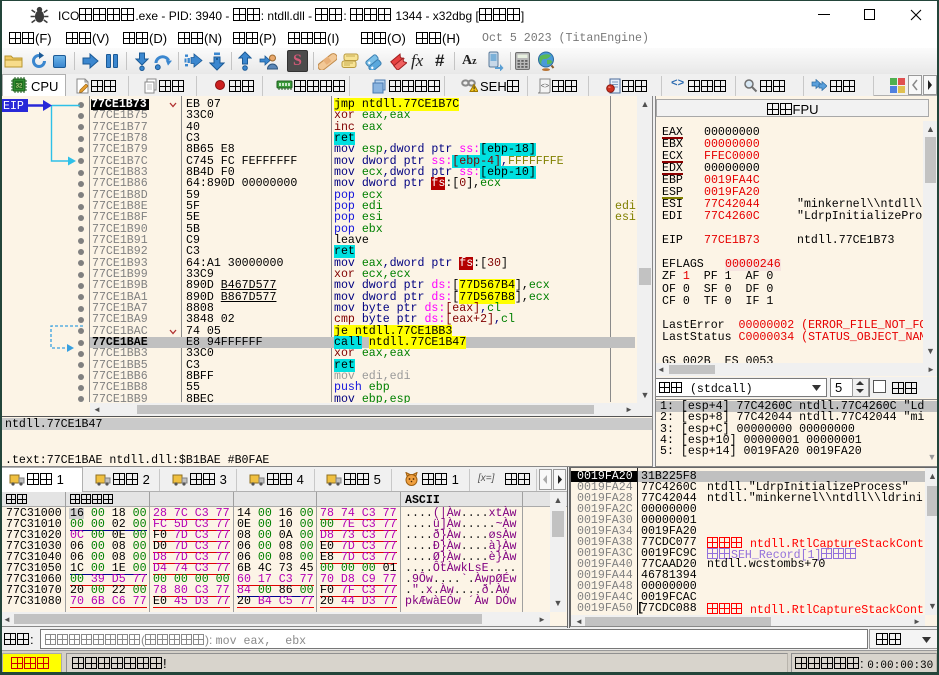 This screenshot has height=675, width=939. I want to click on svg-text: EIP, so click(13, 106).